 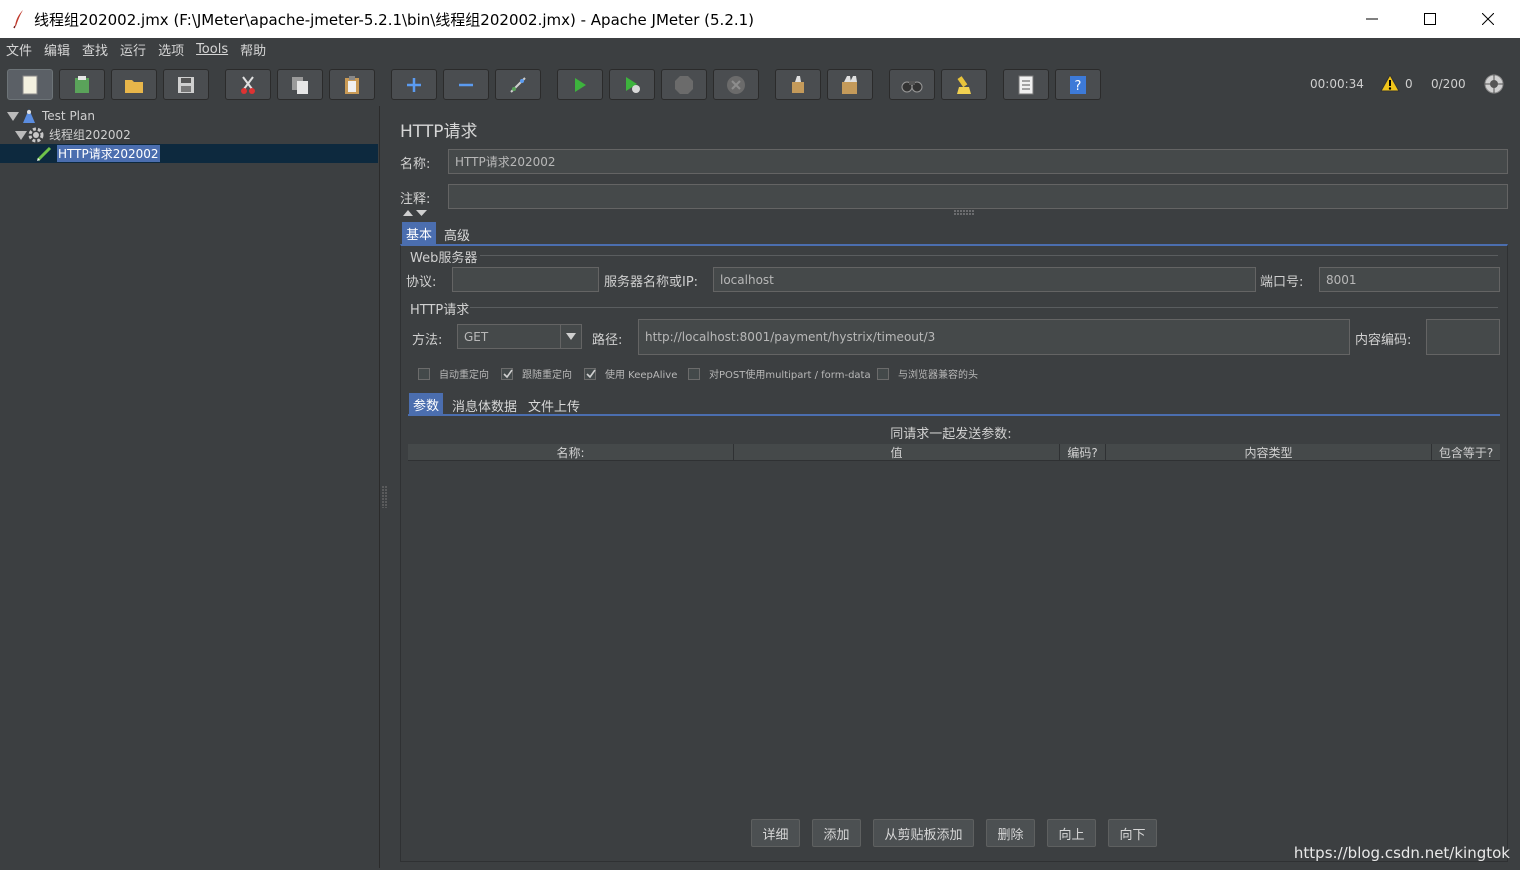 I want to click on follow-redirect-checkbox: 跟随重定向, so click(x=536, y=373).